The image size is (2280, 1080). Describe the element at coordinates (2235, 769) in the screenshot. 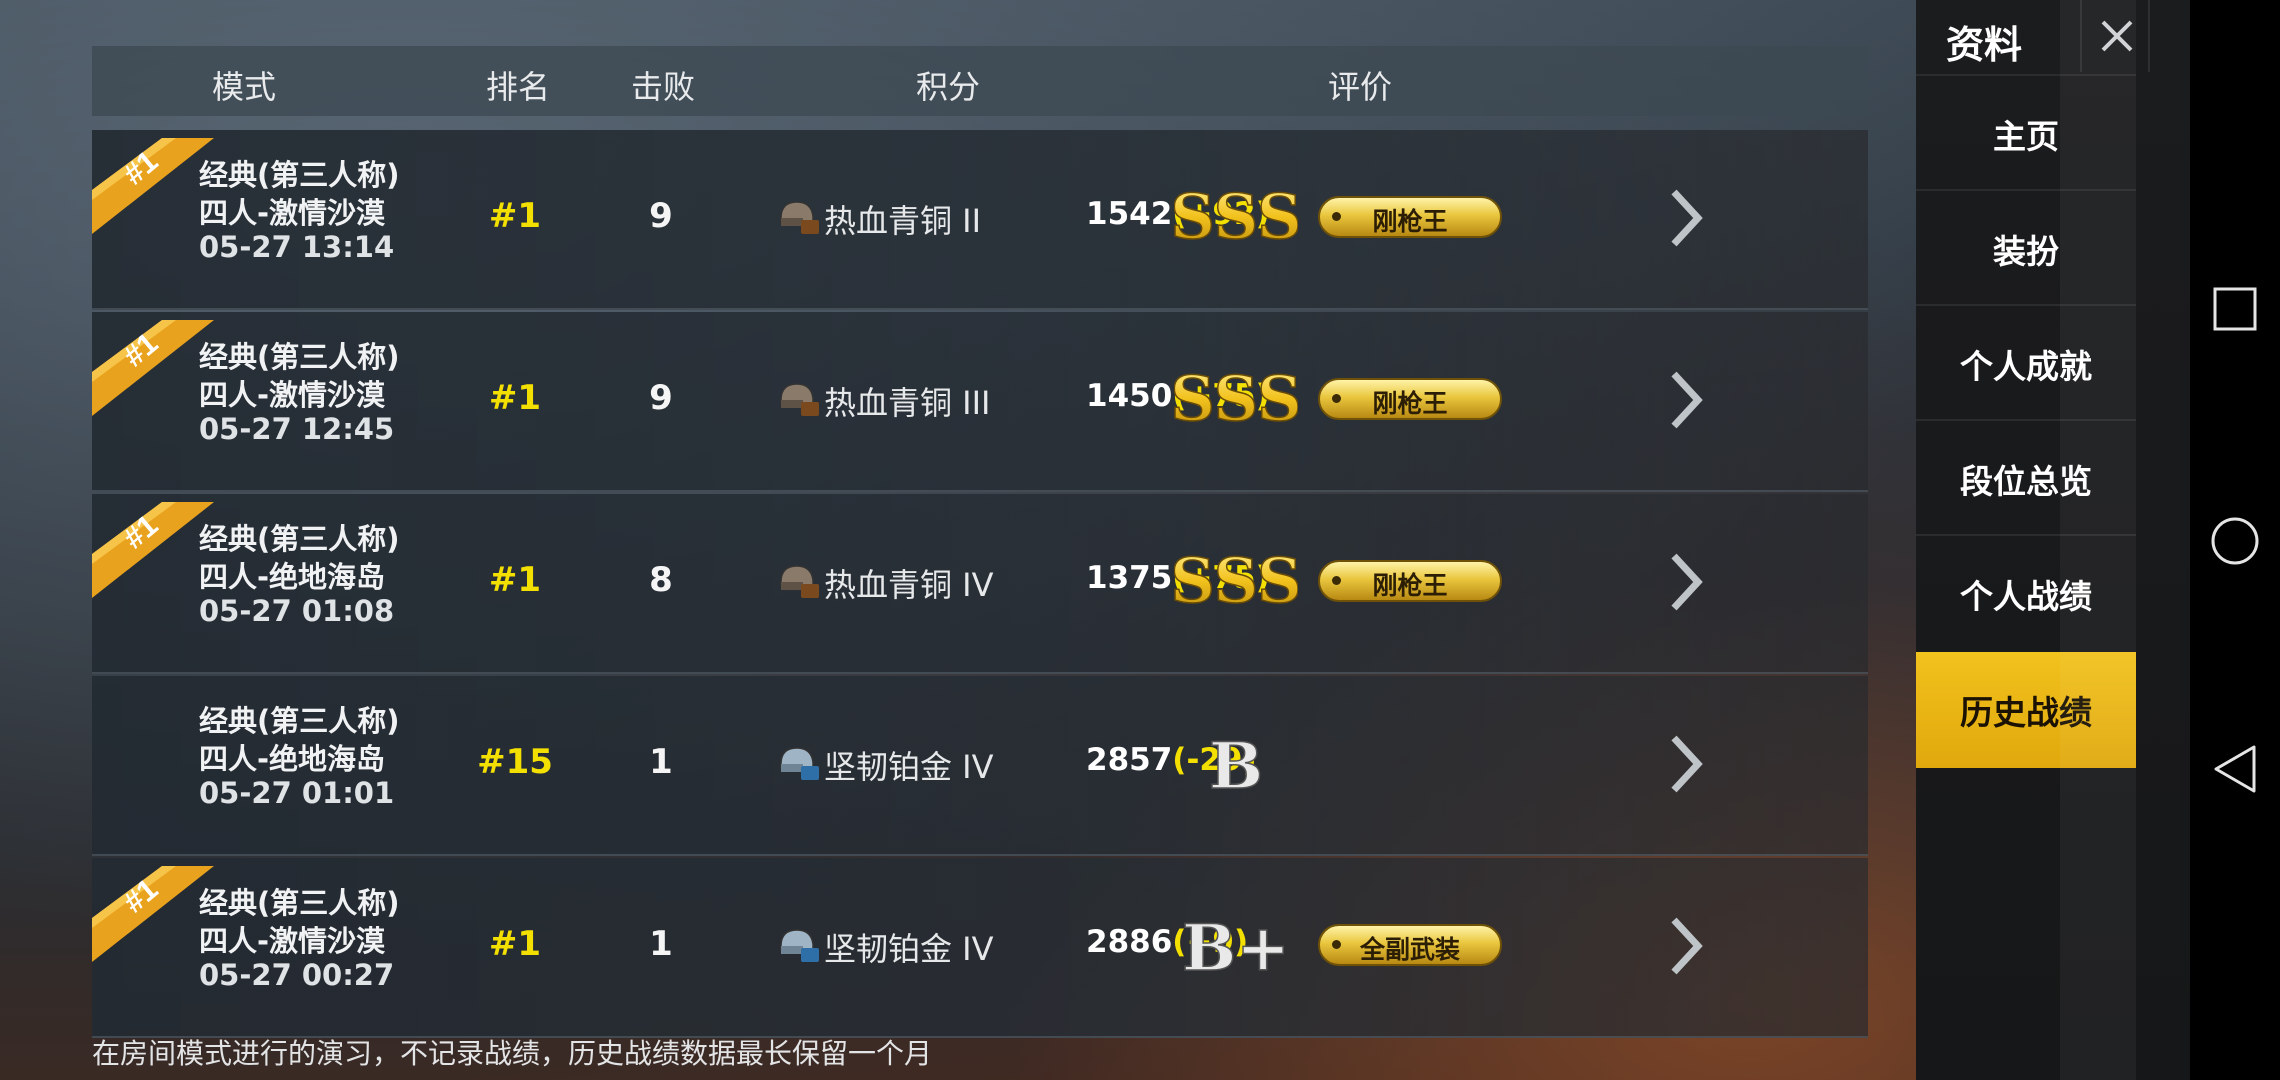

I see `back-icon` at that location.